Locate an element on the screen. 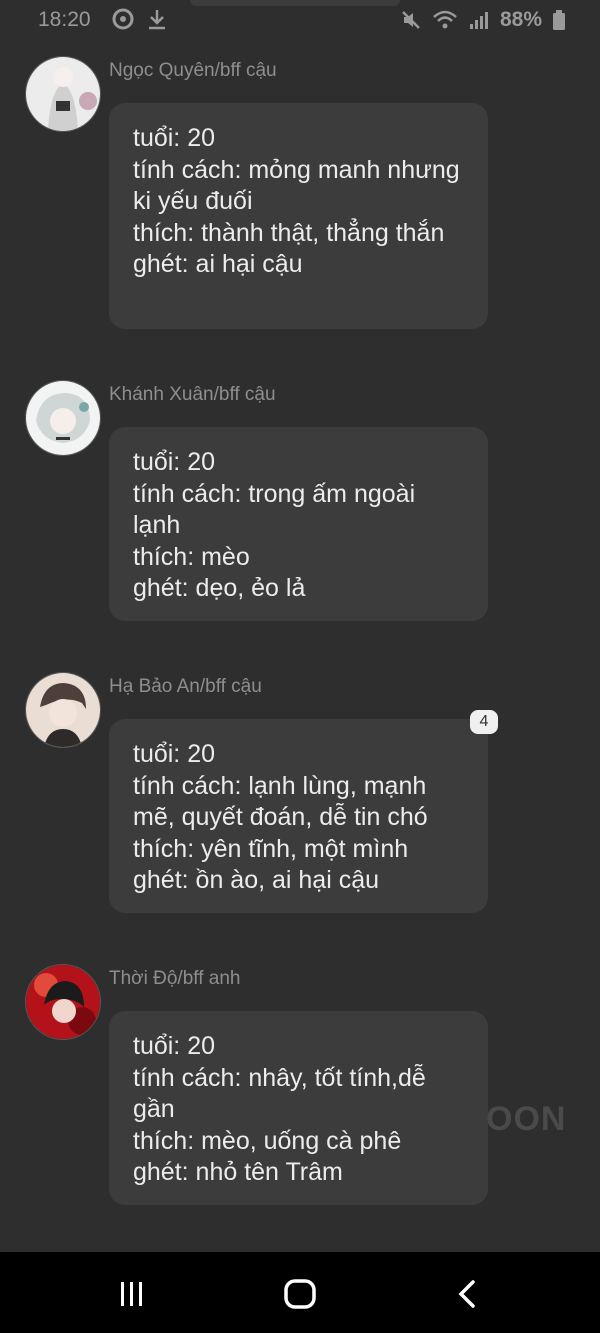 Image resolution: width=600 pixels, height=1333 pixels. message-line: tính cách: nhây, tốt tính,dễ gần is located at coordinates (279, 1093).